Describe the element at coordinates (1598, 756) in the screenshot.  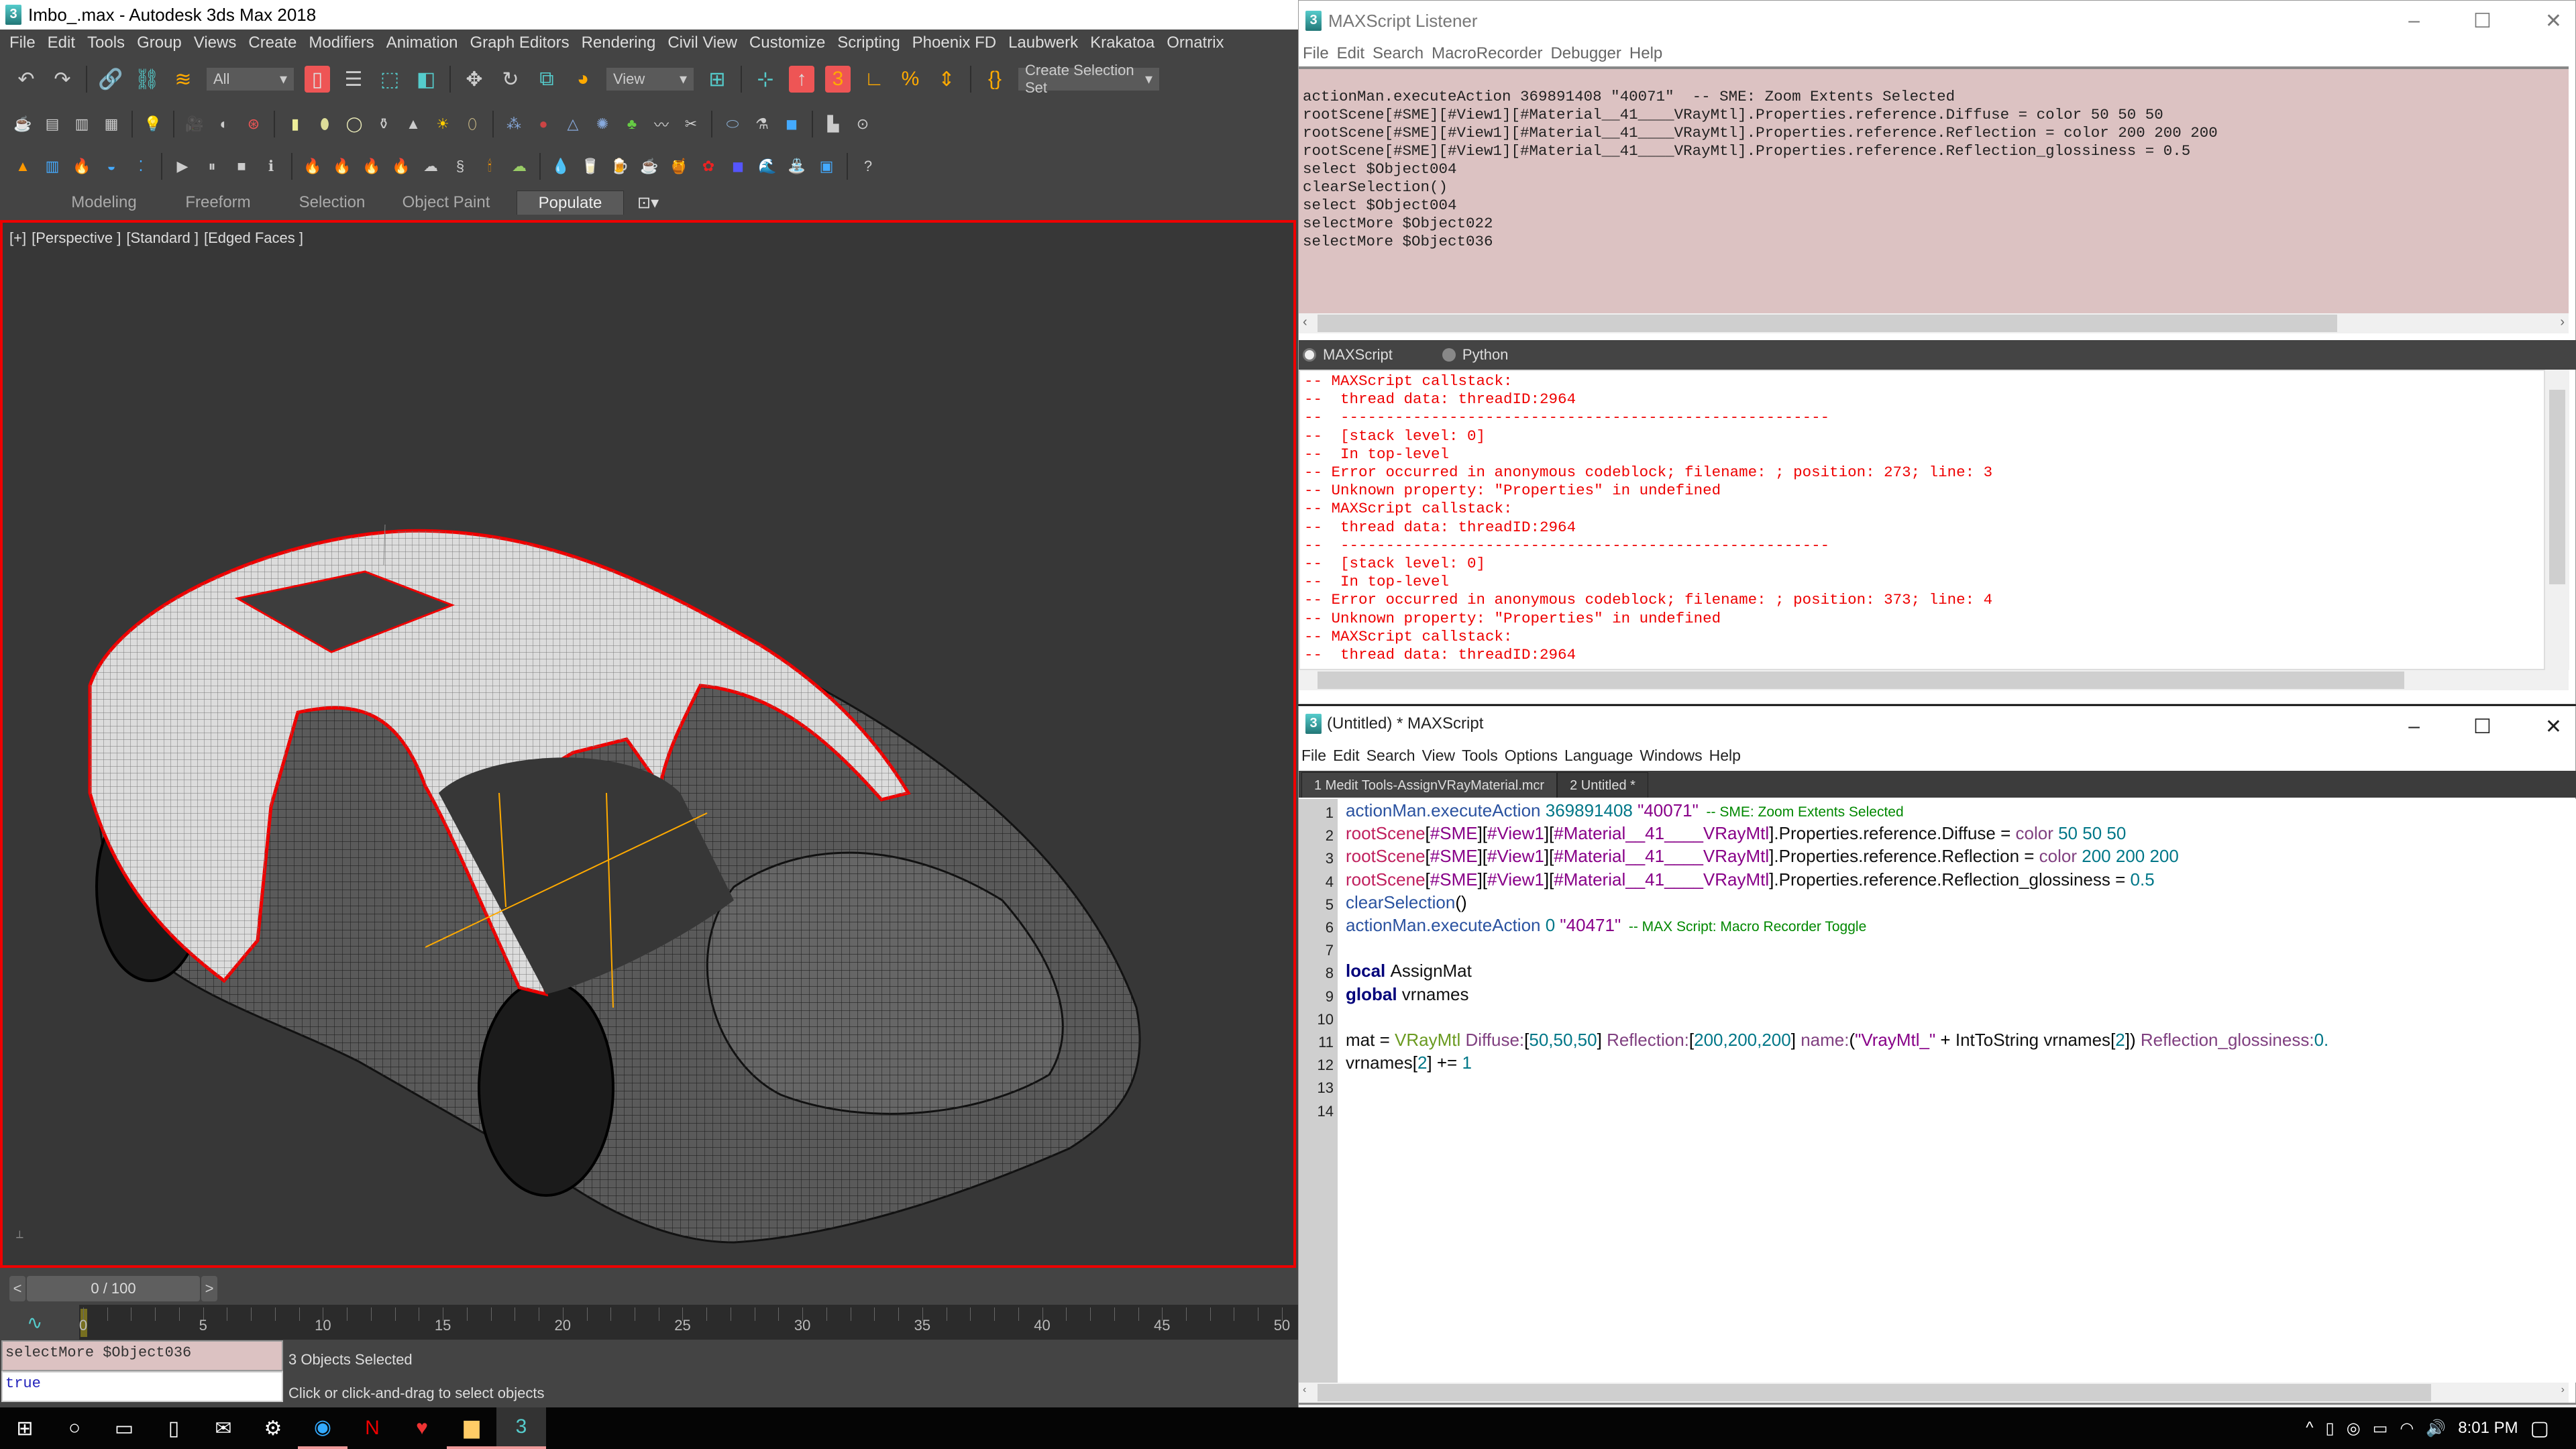
I see `editor-menu-language: Language` at that location.